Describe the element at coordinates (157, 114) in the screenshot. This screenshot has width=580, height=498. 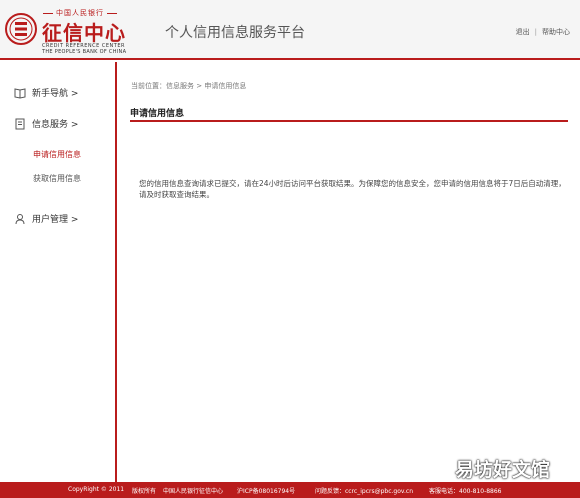
I see `section-title: 申请信用信息` at that location.